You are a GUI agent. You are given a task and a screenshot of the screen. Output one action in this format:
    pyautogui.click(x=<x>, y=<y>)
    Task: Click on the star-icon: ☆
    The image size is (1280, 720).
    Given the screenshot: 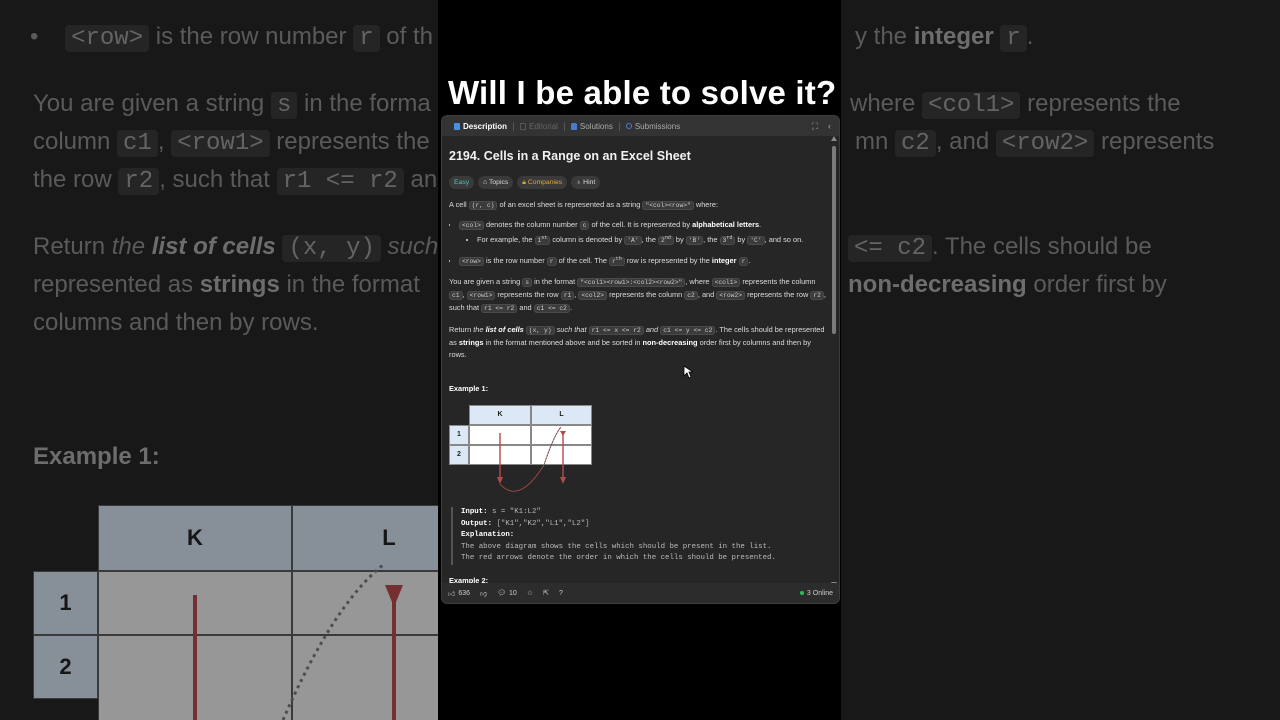 What is the action you would take?
    pyautogui.click(x=530, y=593)
    